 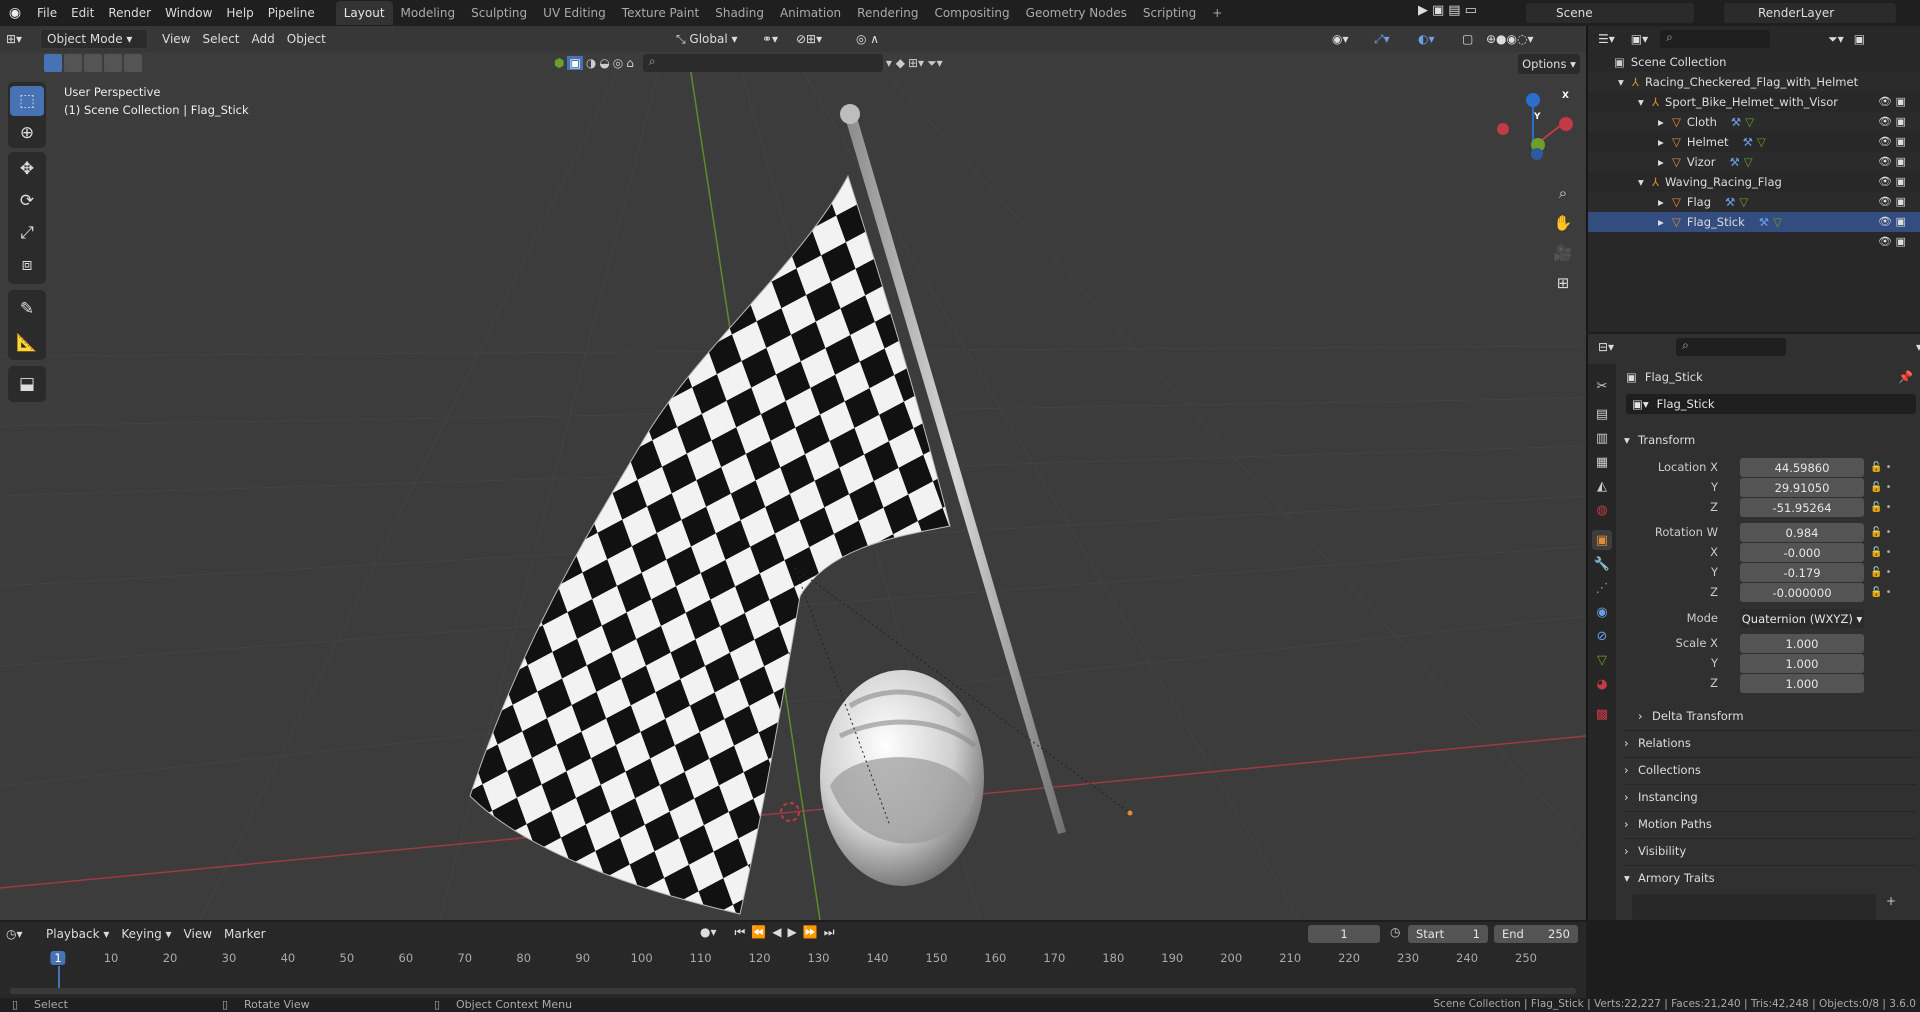 What do you see at coordinates (113, 63) in the screenshot?
I see `select-invert-icon` at bounding box center [113, 63].